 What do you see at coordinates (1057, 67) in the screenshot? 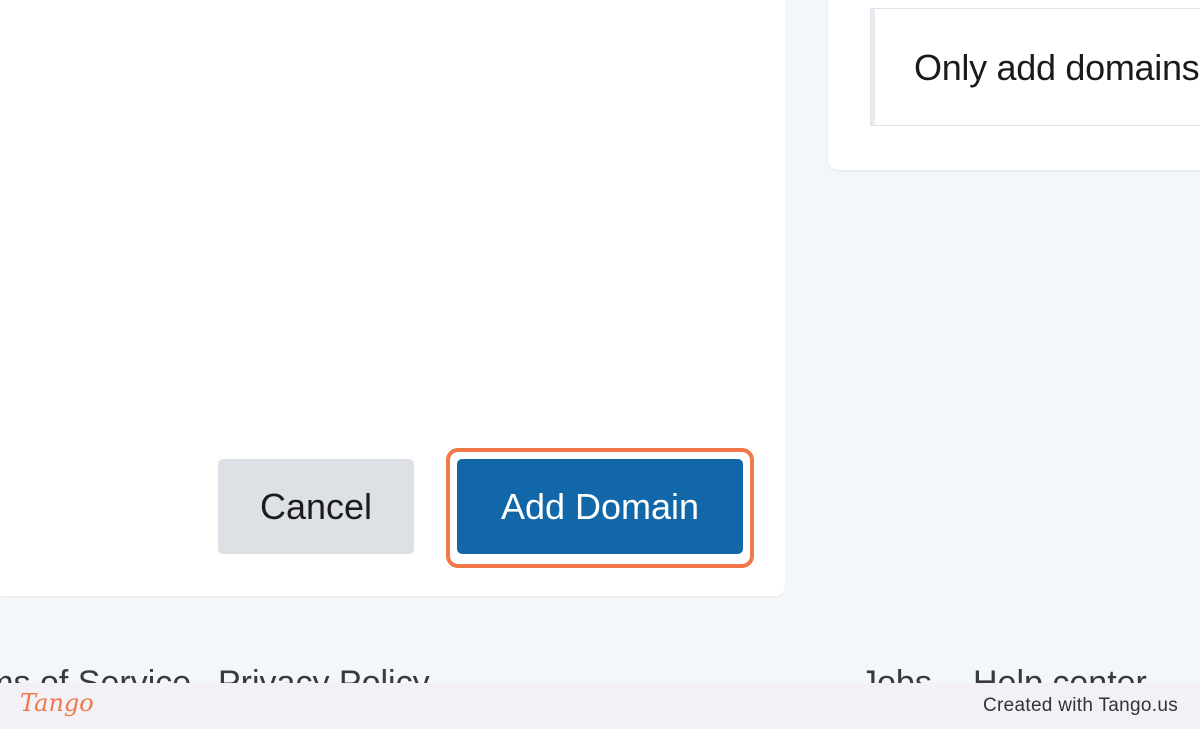
I see `domain-notice-text: Only add domains` at bounding box center [1057, 67].